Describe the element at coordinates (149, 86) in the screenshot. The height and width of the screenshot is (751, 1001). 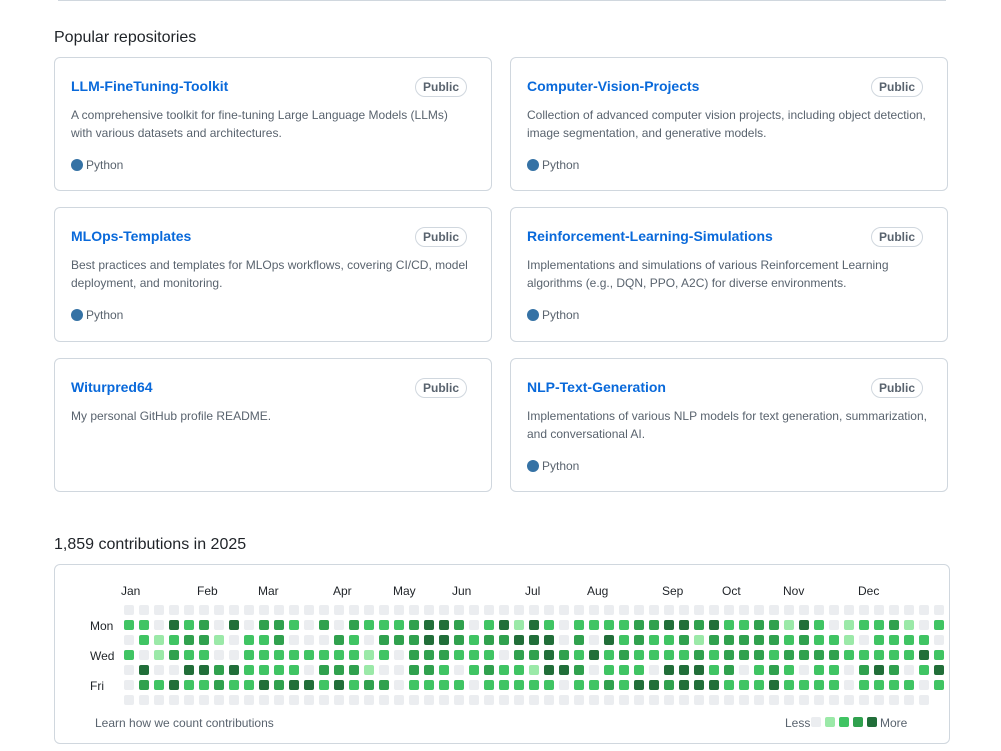
I see `repo-name-link: LLM-FineTuning-Toolkit` at that location.